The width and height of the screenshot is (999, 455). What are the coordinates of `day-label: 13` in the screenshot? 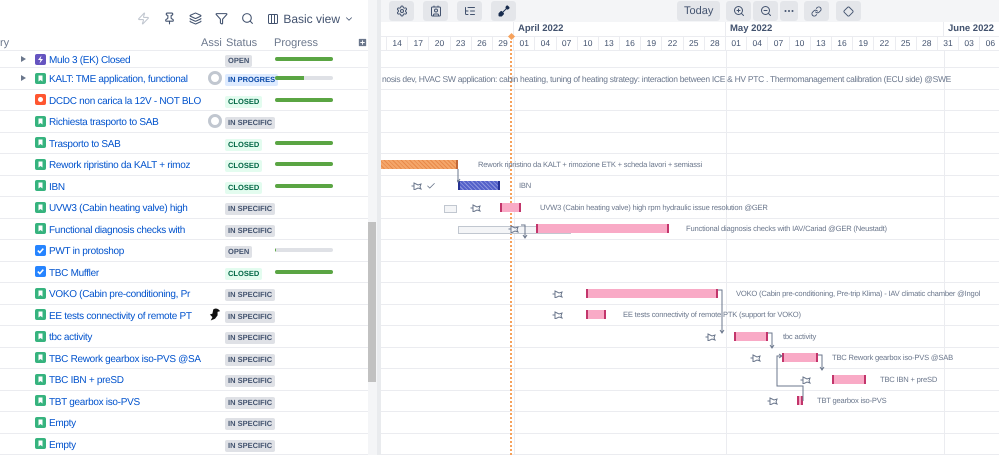 It's located at (609, 43).